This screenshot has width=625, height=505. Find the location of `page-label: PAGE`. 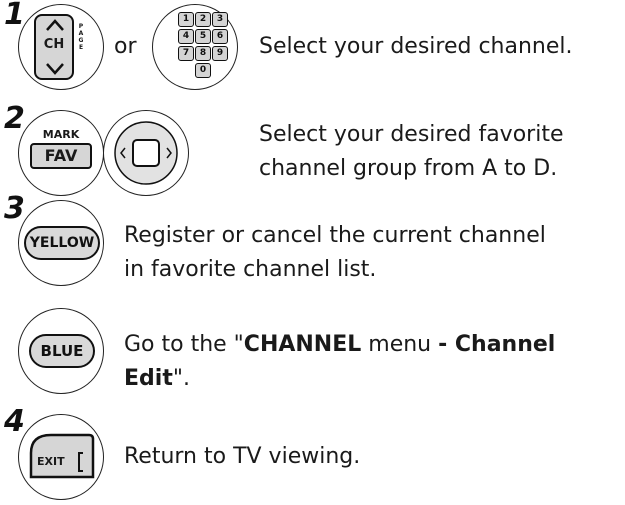

page-label: PAGE is located at coordinates (81, 37).